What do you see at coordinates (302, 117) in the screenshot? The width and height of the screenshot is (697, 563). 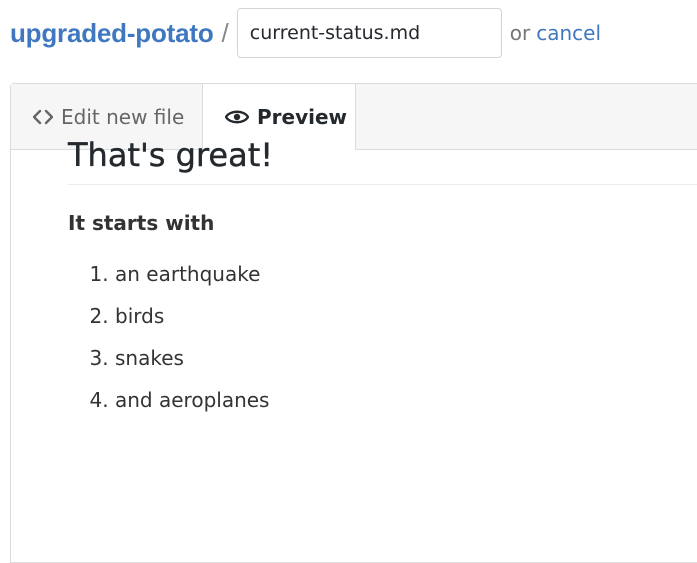 I see `tab-preview-label: Preview` at bounding box center [302, 117].